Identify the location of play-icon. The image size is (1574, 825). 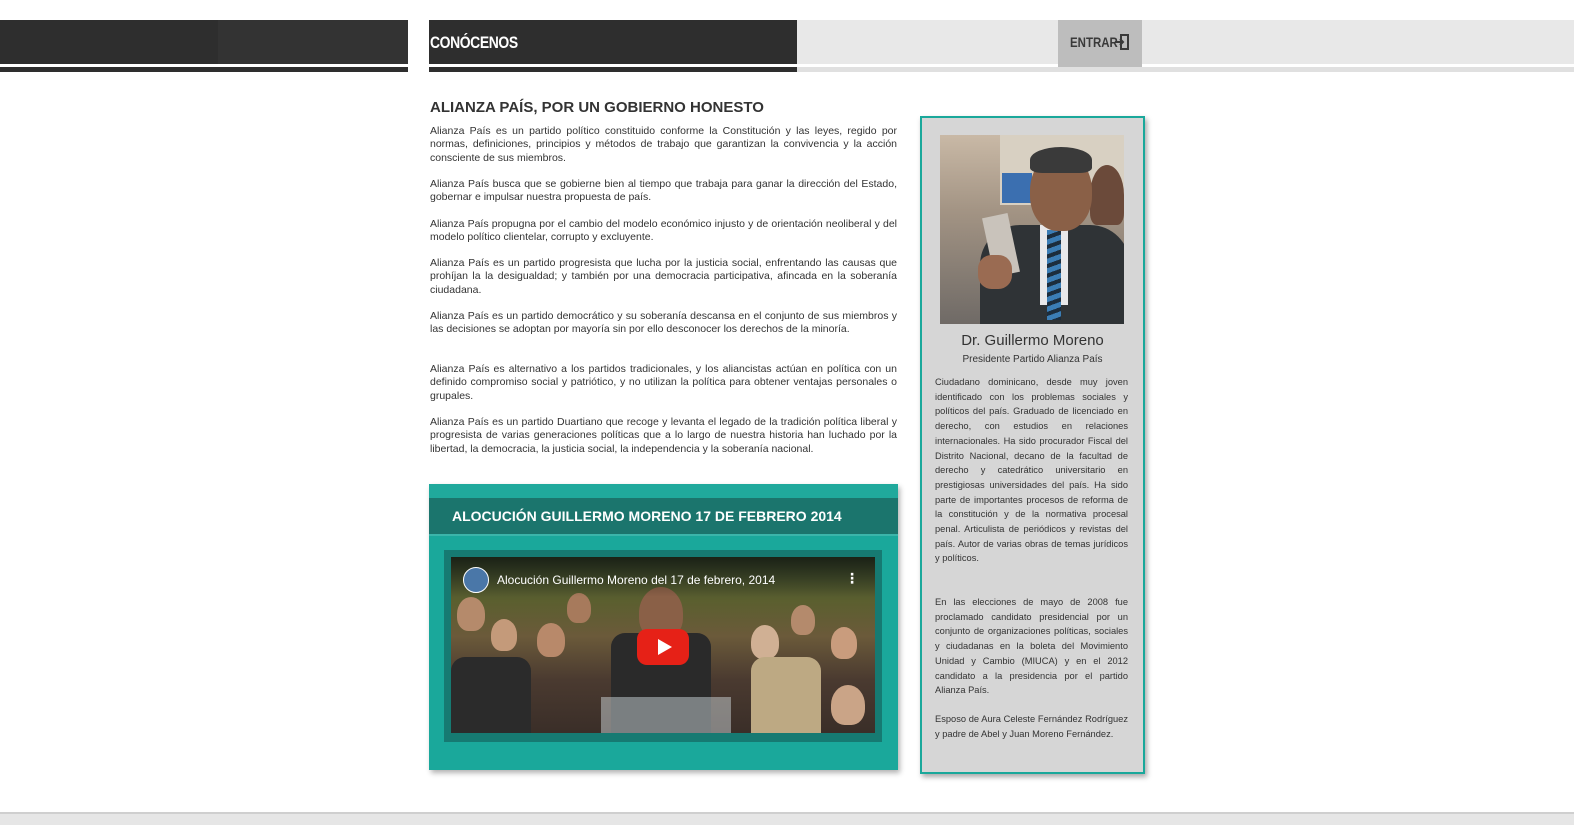
(665, 647).